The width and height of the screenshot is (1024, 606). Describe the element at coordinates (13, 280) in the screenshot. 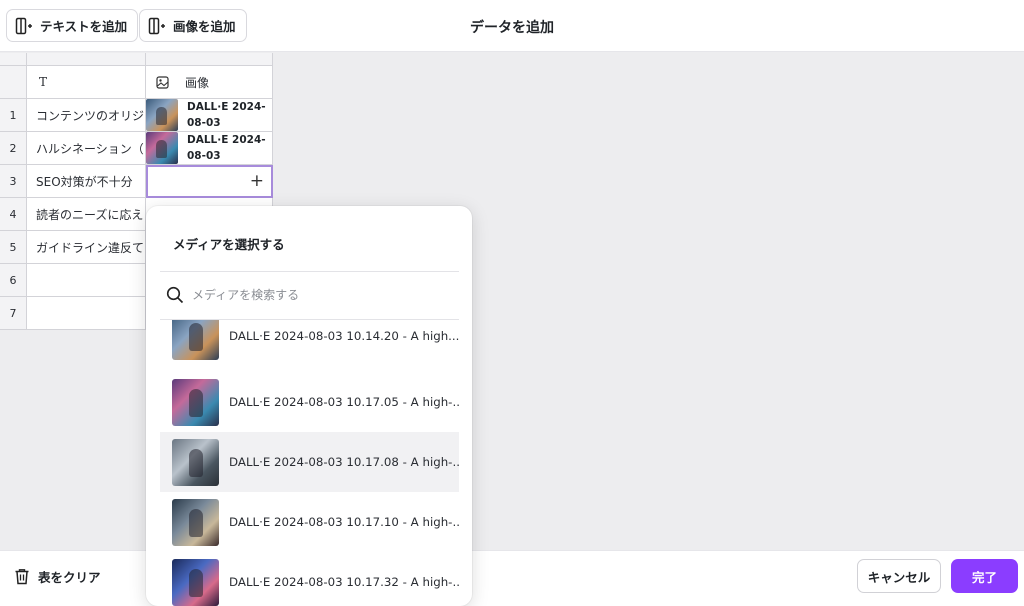

I see `row-number: 6` at that location.